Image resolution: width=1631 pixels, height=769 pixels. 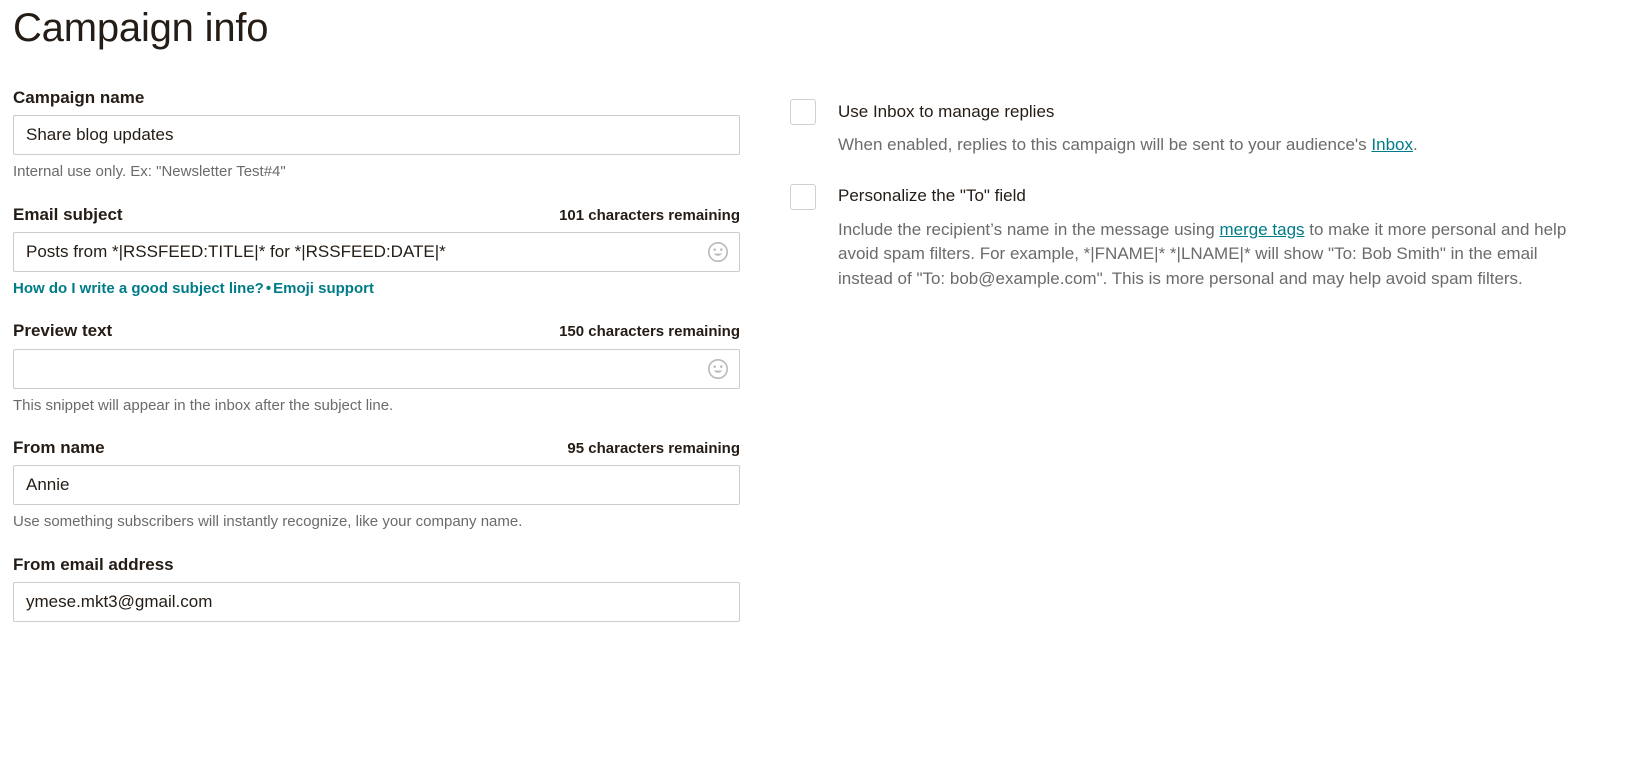 I want to click on email-subject-input-wrap, so click(x=376, y=252).